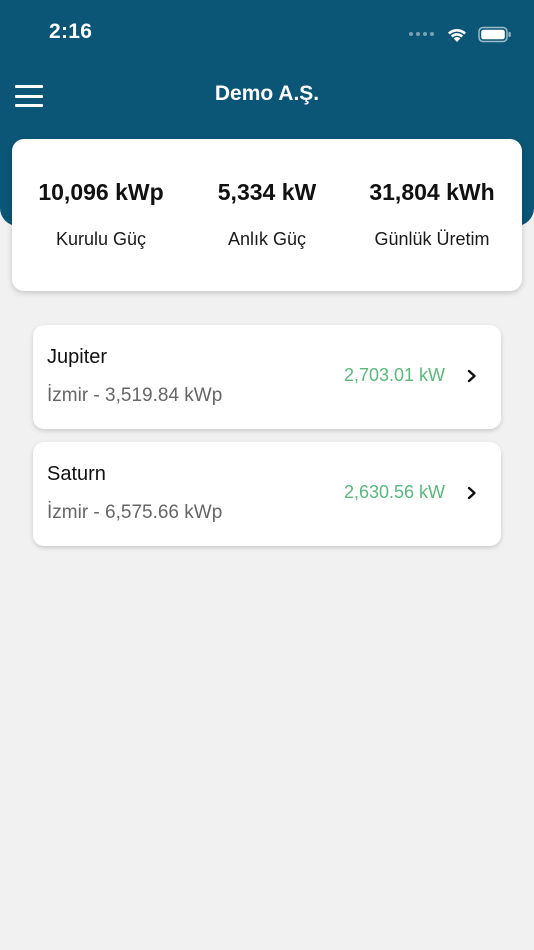  I want to click on daily-production-label: Günlük Üretim, so click(432, 239).